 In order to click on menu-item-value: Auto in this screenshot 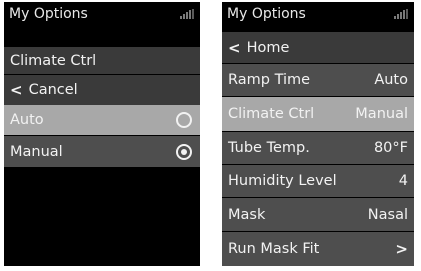, I will do `click(391, 80)`.